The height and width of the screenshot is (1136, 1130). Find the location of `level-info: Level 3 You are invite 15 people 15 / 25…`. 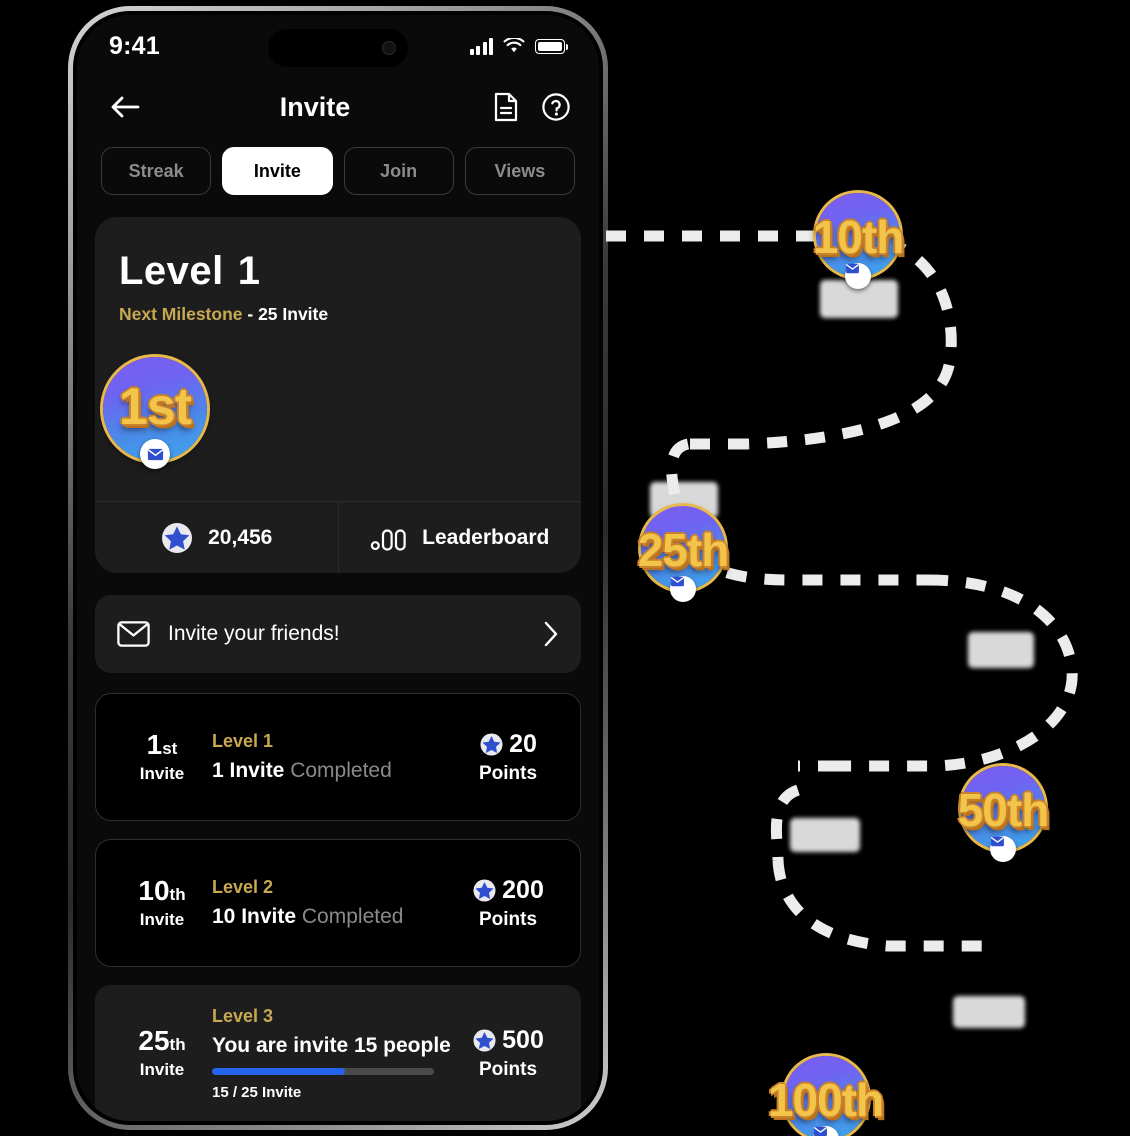

level-info: Level 3 You are invite 15 people 15 / 25… is located at coordinates (332, 1053).